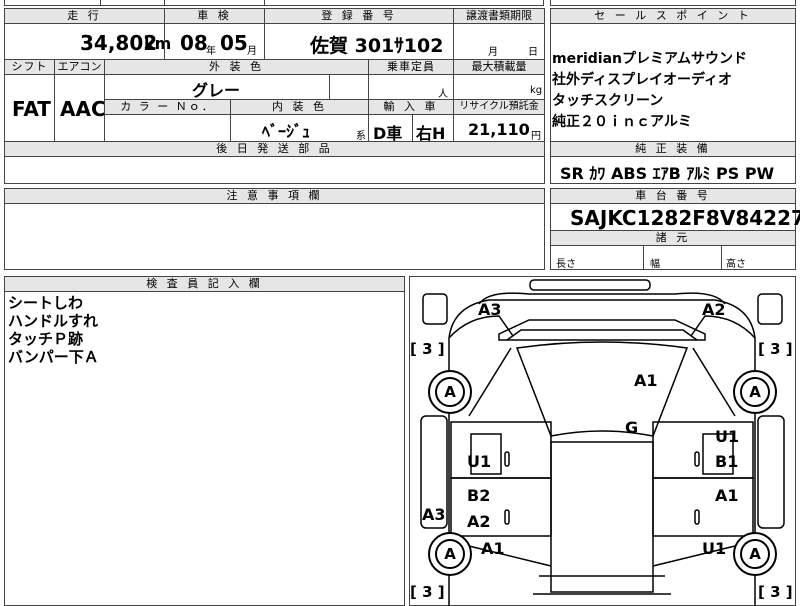 This screenshot has width=800, height=606. What do you see at coordinates (685, 218) in the screenshot?
I see `chassis-number: SAJKC1282F8V84227` at bounding box center [685, 218].